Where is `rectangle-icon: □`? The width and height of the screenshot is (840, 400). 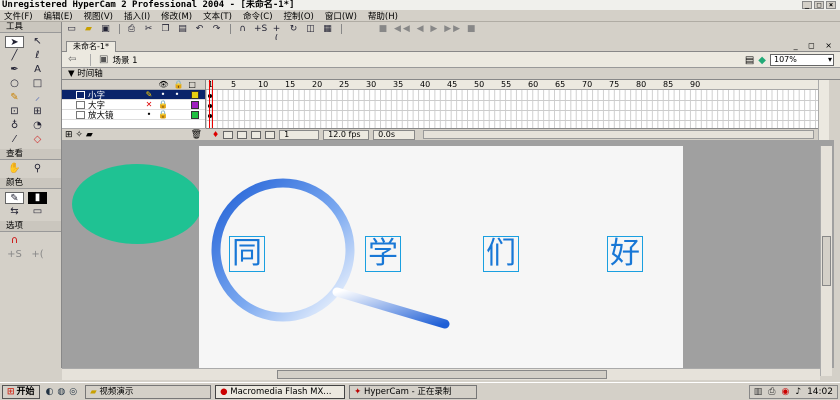
rectangle-icon: □ is located at coordinates (37, 84).